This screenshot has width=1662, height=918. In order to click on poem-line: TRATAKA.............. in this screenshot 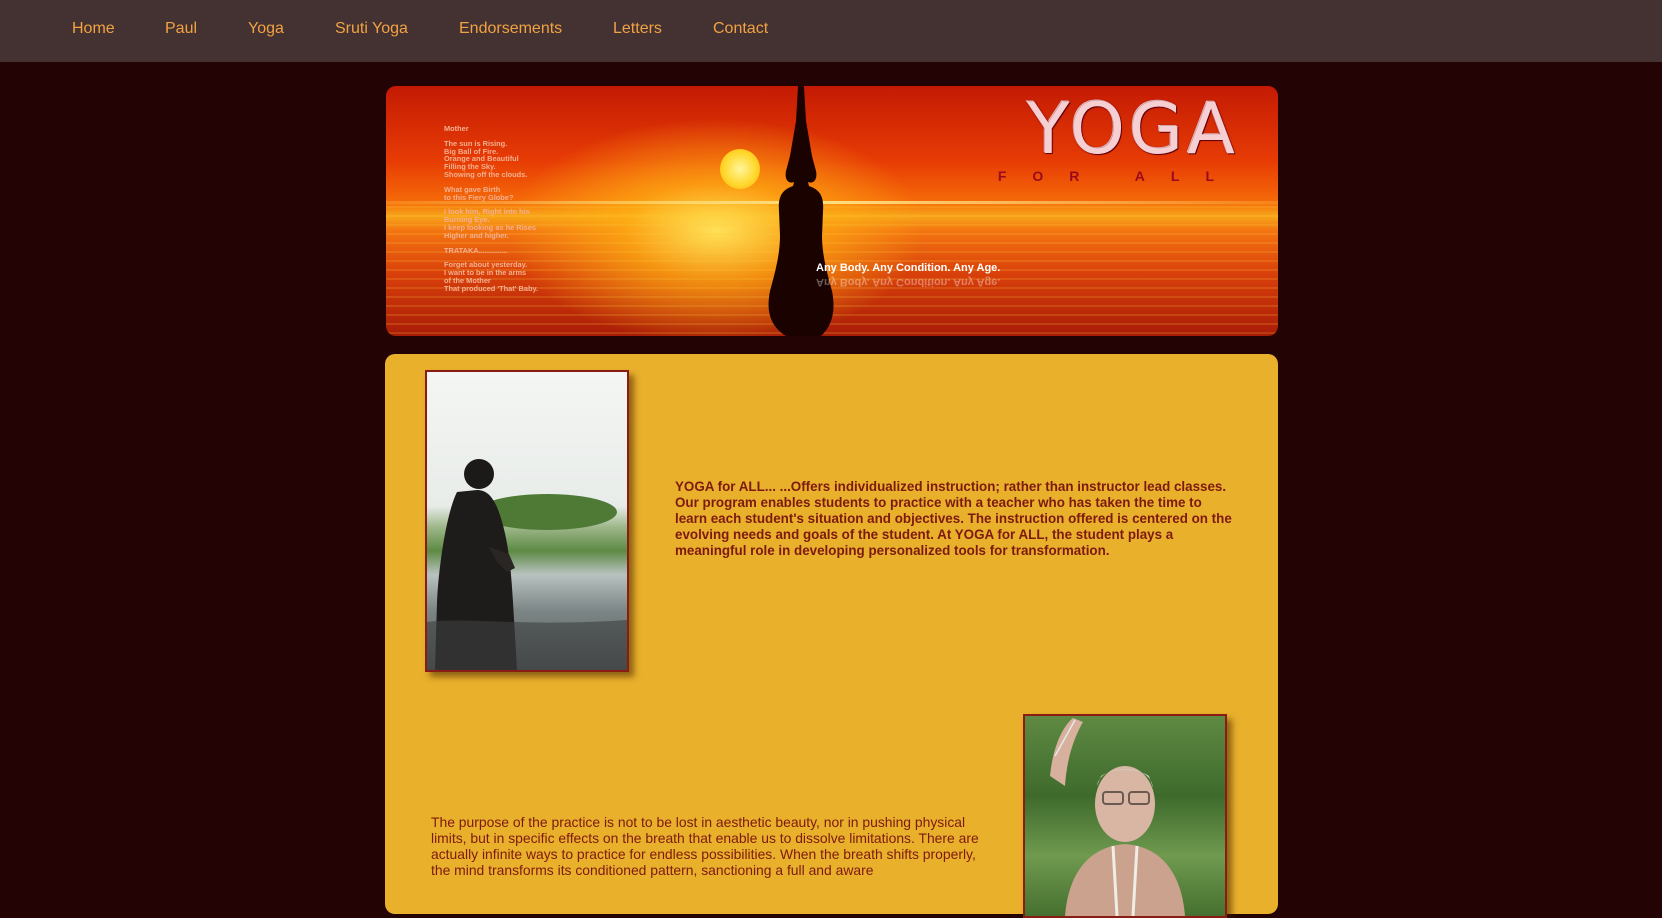, I will do `click(476, 250)`.